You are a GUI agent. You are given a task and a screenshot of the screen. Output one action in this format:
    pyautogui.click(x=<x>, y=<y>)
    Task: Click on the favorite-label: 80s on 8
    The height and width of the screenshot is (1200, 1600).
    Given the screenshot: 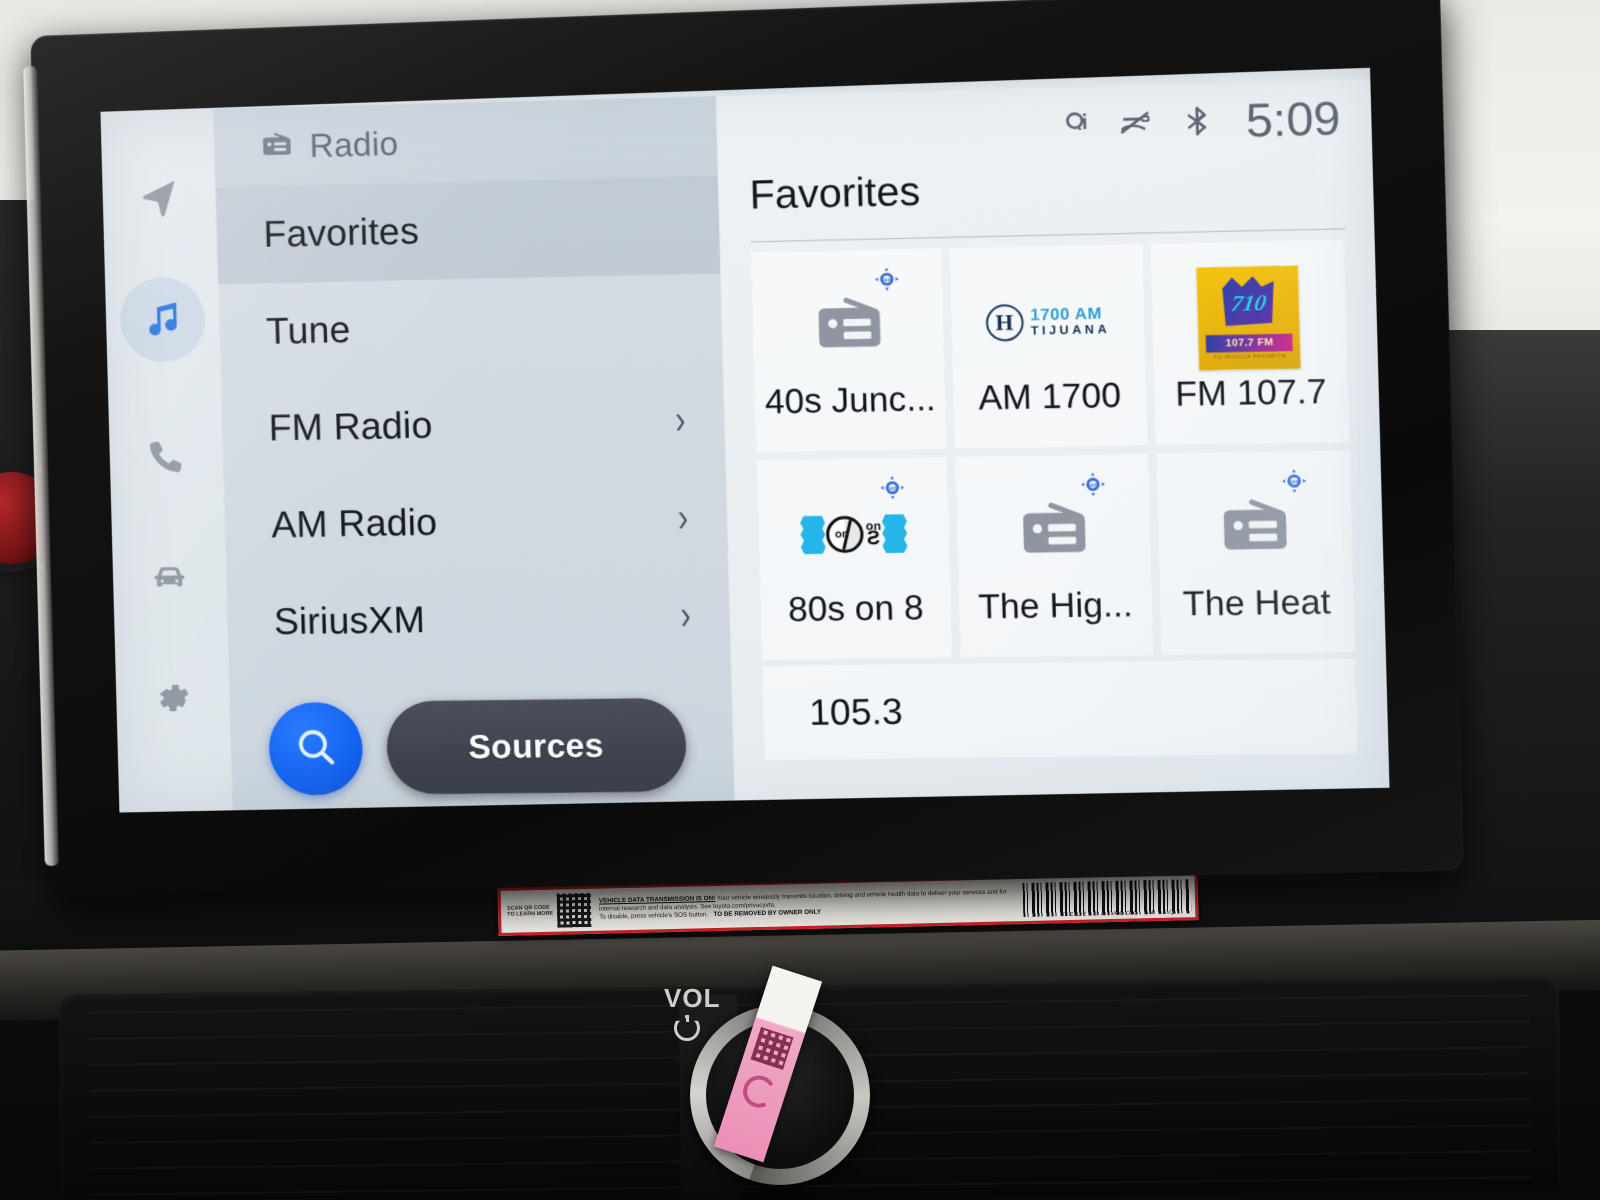 What is the action you would take?
    pyautogui.click(x=856, y=609)
    